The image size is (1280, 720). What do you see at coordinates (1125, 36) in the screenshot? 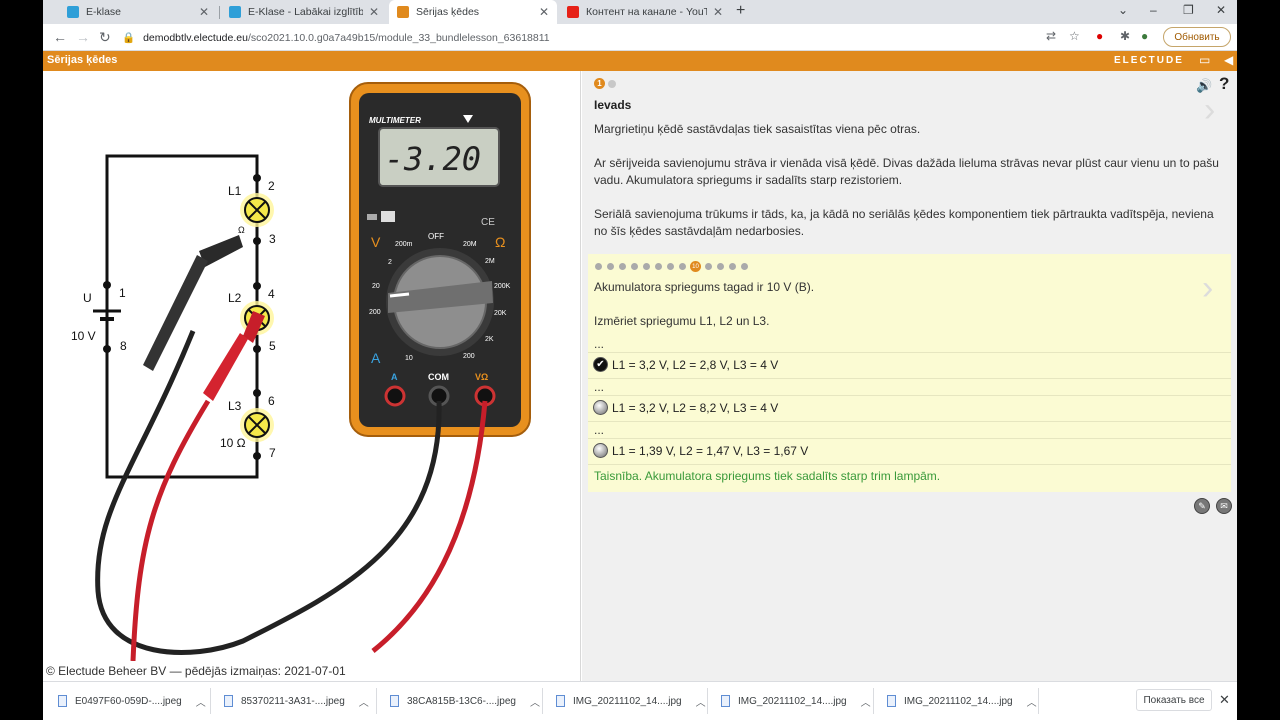
I see `extensions-icon: ✱` at bounding box center [1125, 36].